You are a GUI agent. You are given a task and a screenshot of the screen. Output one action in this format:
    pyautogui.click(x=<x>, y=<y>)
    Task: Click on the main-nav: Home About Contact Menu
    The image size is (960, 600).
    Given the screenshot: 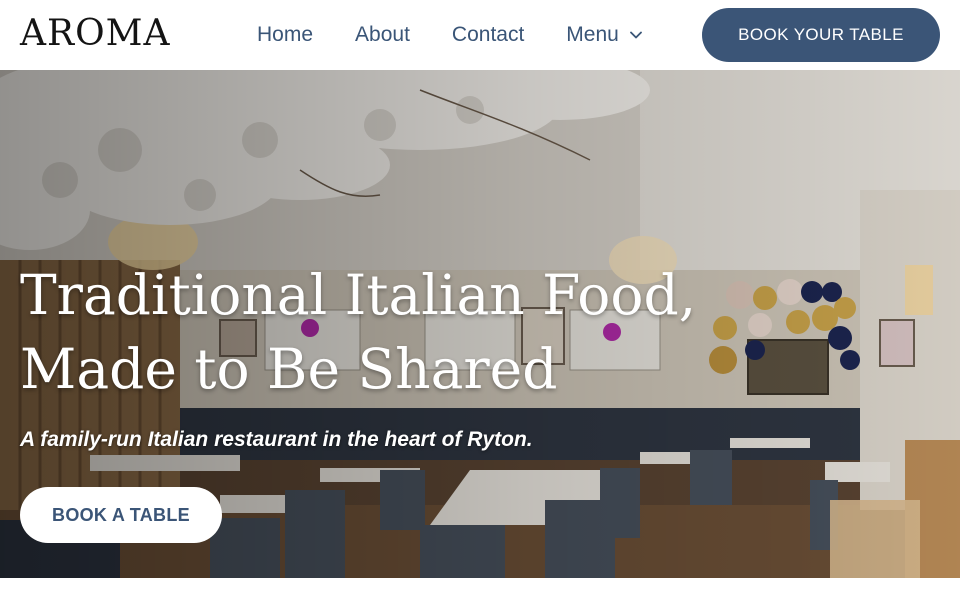 What is the action you would take?
    pyautogui.click(x=450, y=35)
    